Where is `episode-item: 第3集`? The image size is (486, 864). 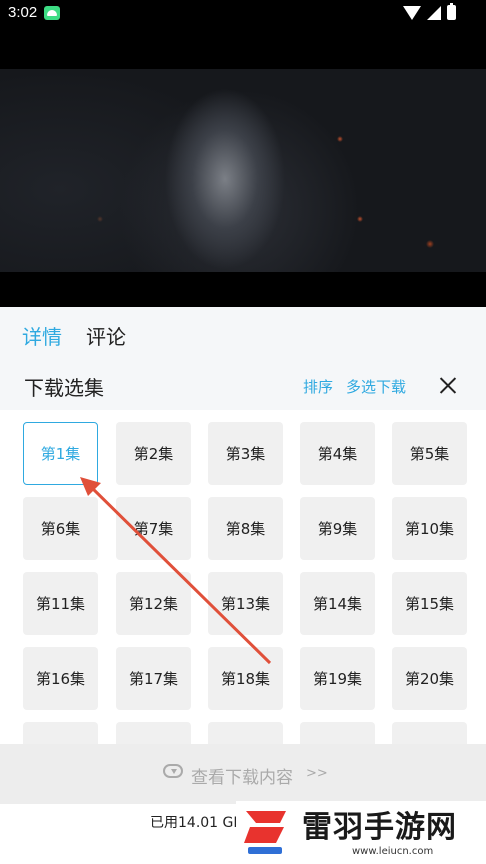
episode-item: 第3集 is located at coordinates (245, 453).